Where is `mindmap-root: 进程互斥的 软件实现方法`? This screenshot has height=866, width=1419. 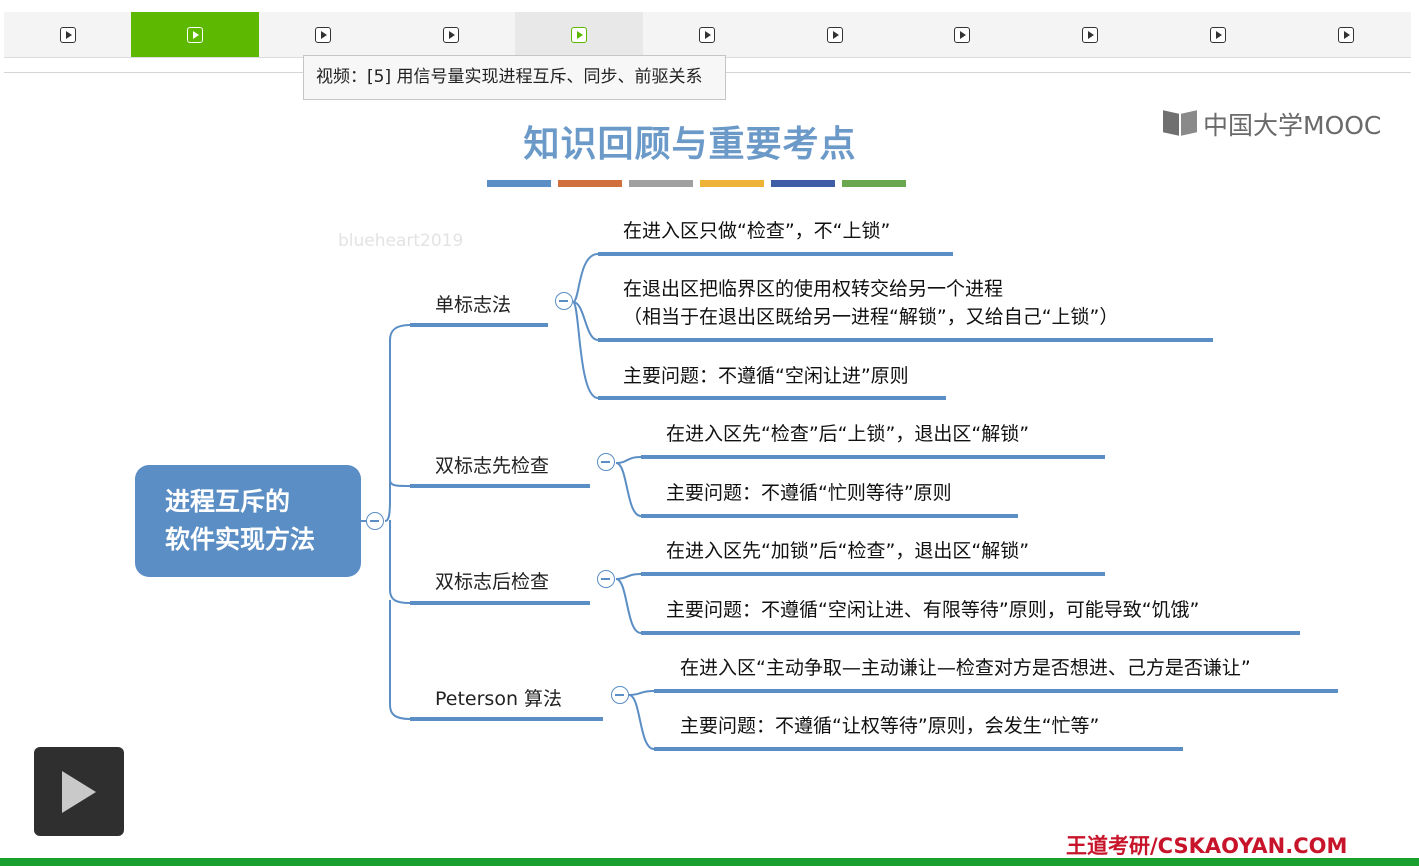 mindmap-root: 进程互斥的 软件实现方法 is located at coordinates (248, 521).